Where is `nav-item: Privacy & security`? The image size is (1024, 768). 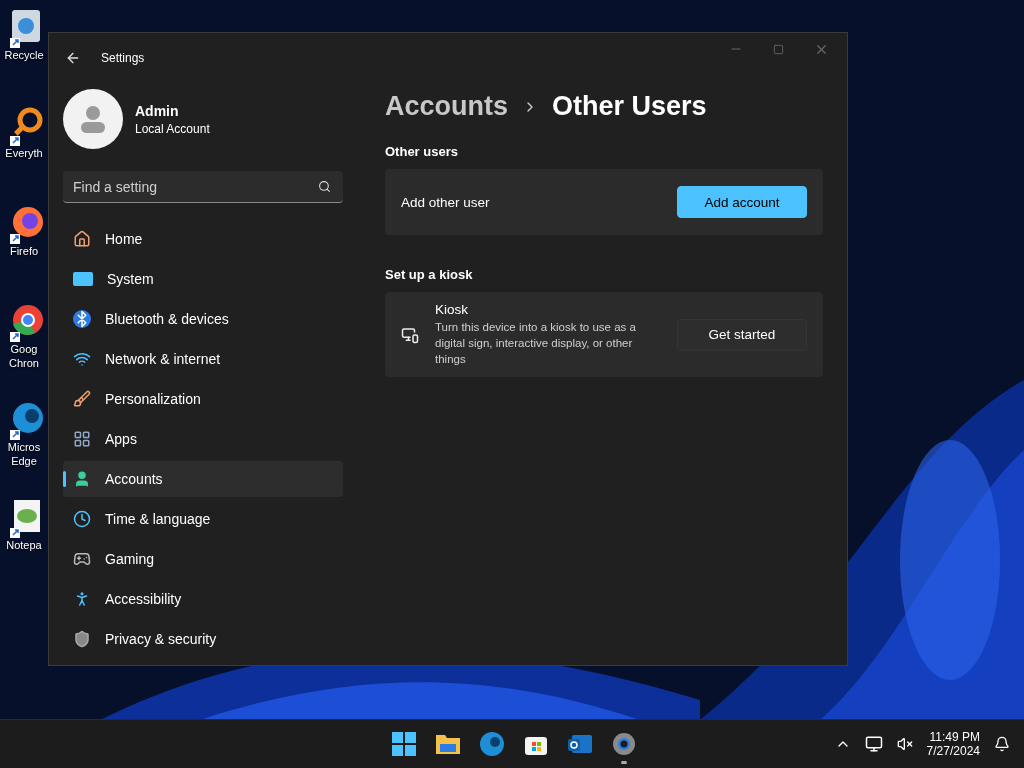
nav-item: Privacy & security is located at coordinates (203, 639).